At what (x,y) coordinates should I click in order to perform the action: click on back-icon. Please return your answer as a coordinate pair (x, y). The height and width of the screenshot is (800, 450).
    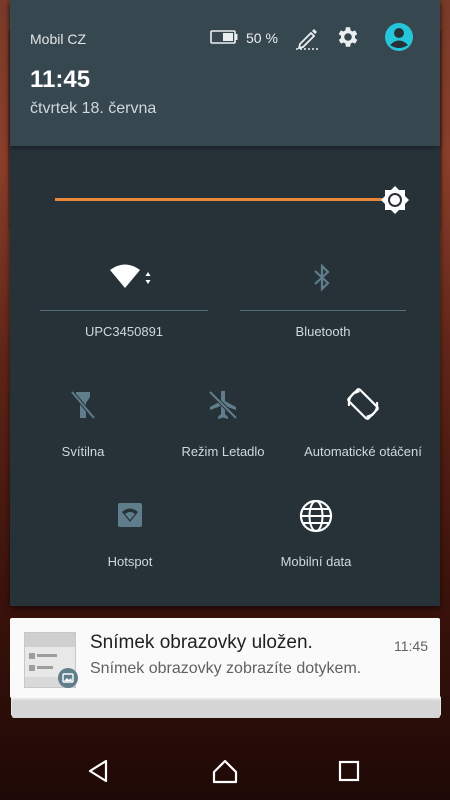
    Looking at the image, I should click on (99, 771).